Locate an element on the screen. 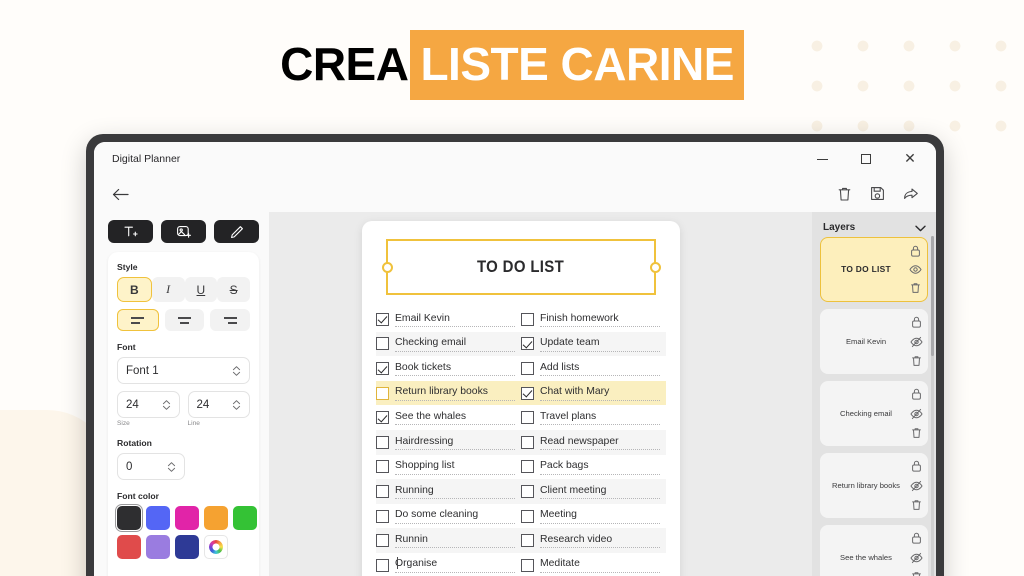 Image resolution: width=1024 pixels, height=576 pixels. title-selection-frame: TO DO LIST is located at coordinates (521, 267).